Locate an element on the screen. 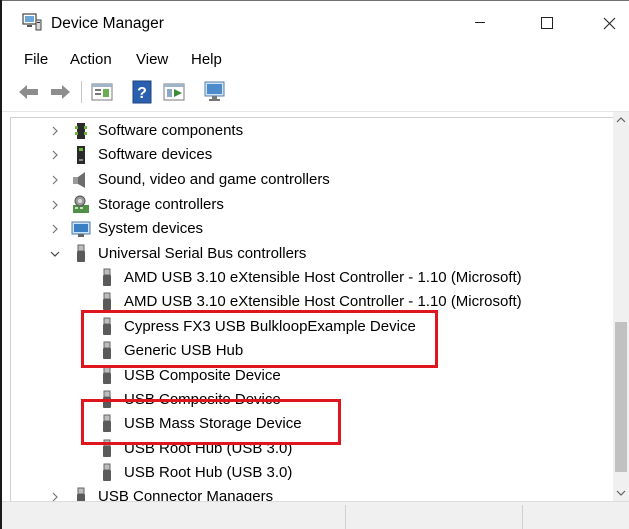  menu-view: View is located at coordinates (152, 60).